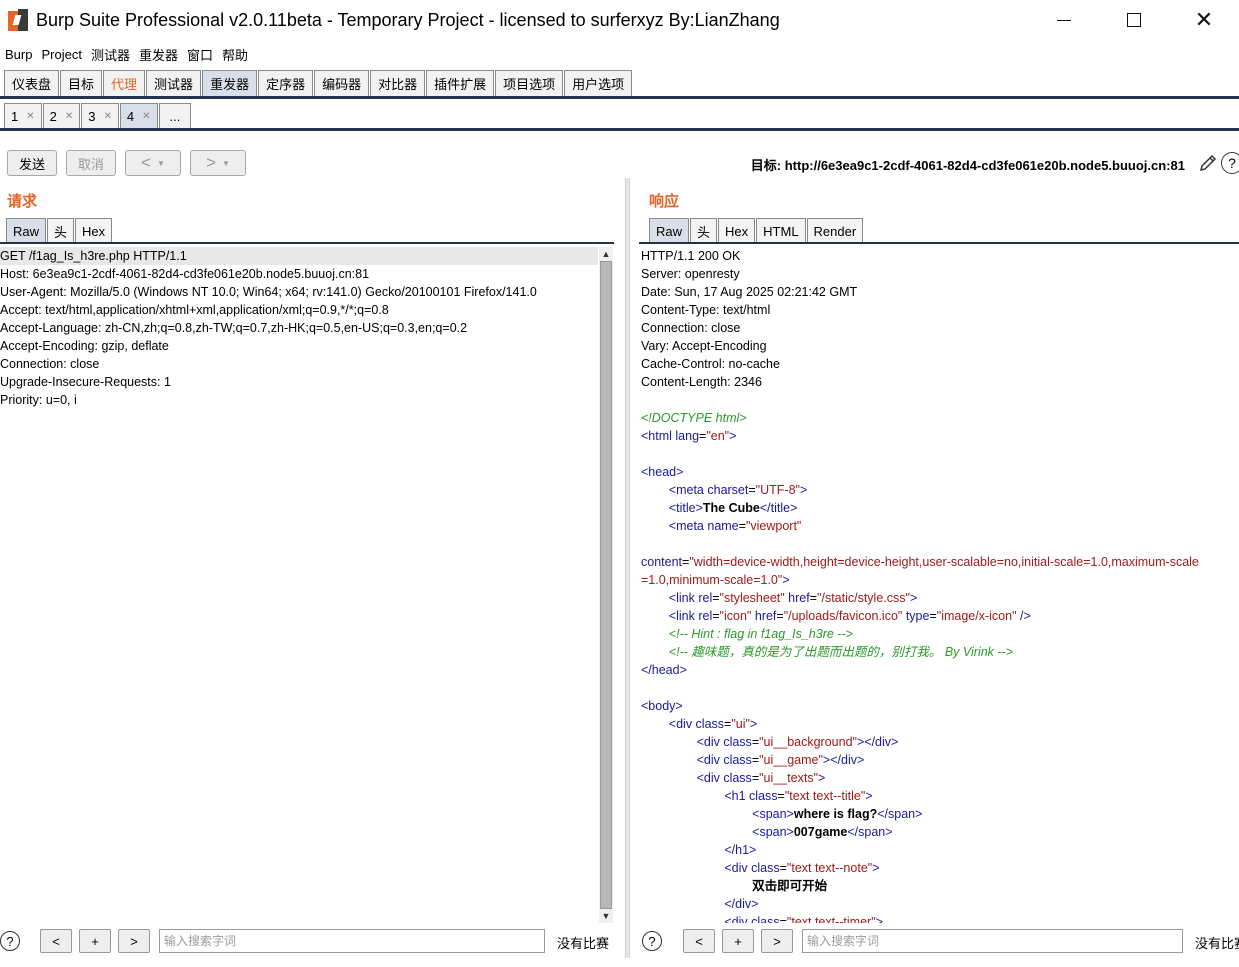 The width and height of the screenshot is (1239, 967). What do you see at coordinates (23, 115) in the screenshot?
I see `repeater-tab-1: 1 ✕` at bounding box center [23, 115].